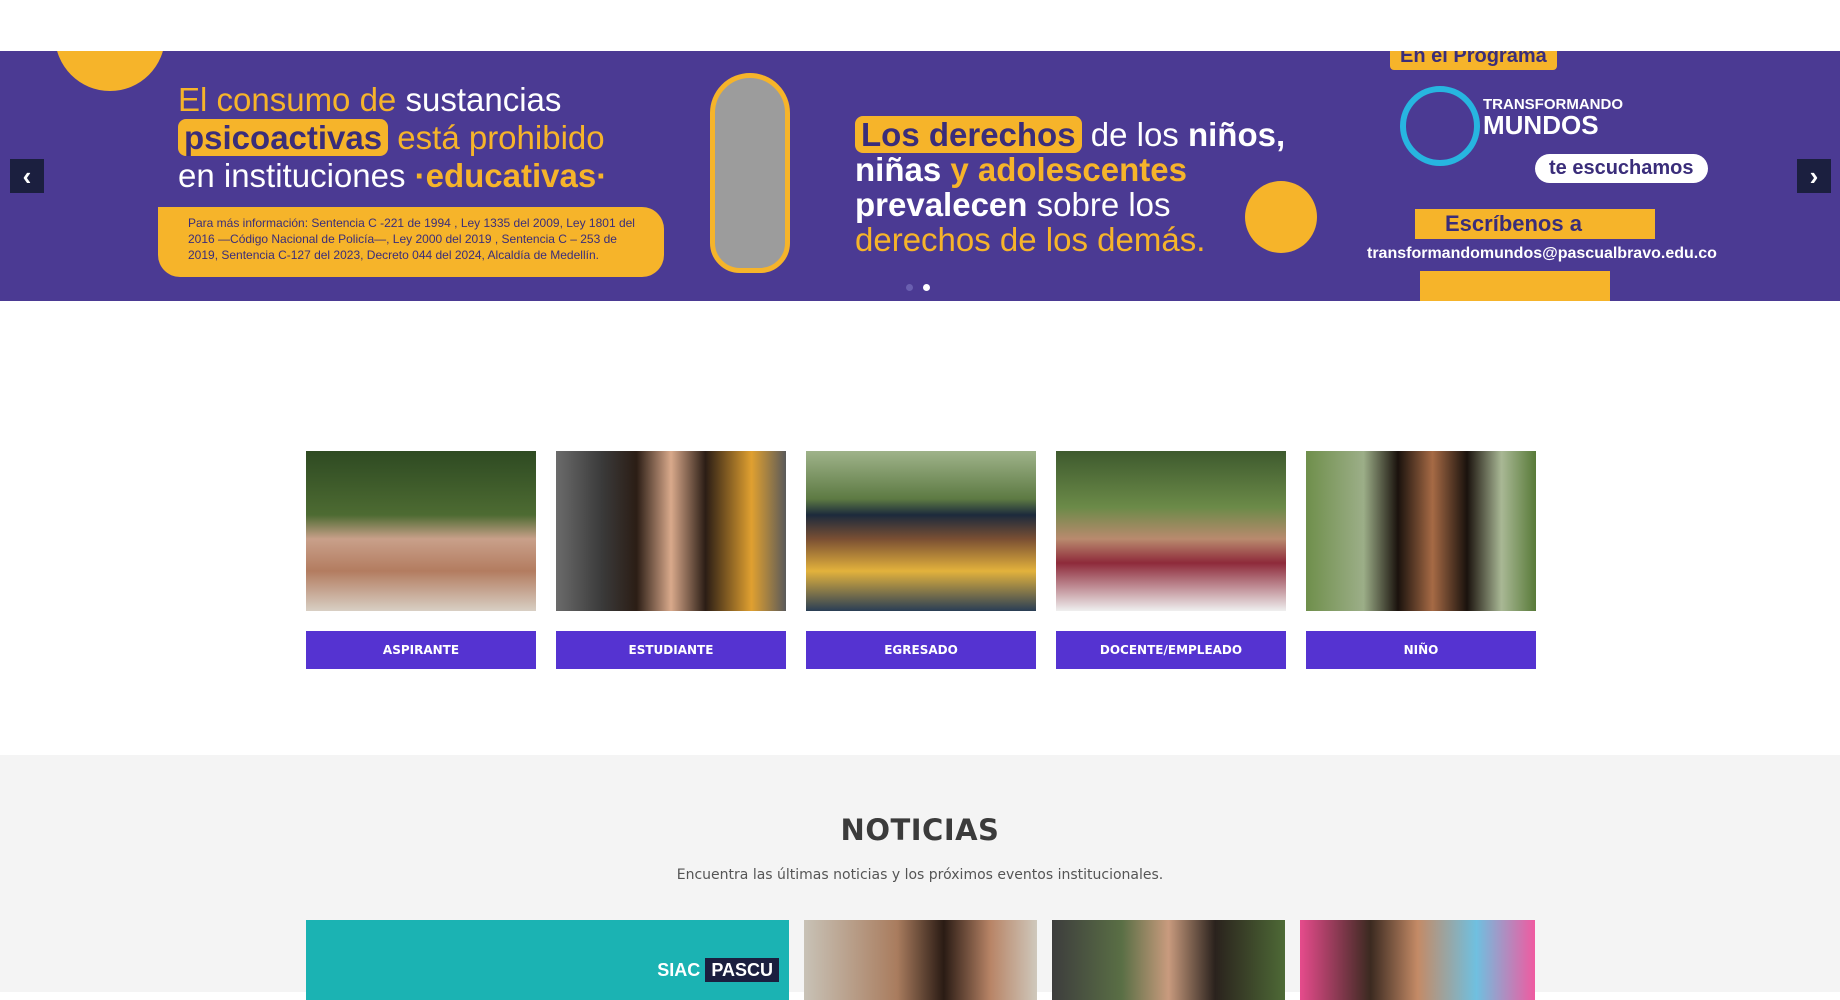 The image size is (1840, 1000). I want to click on banner-text: sustancias, so click(483, 99).